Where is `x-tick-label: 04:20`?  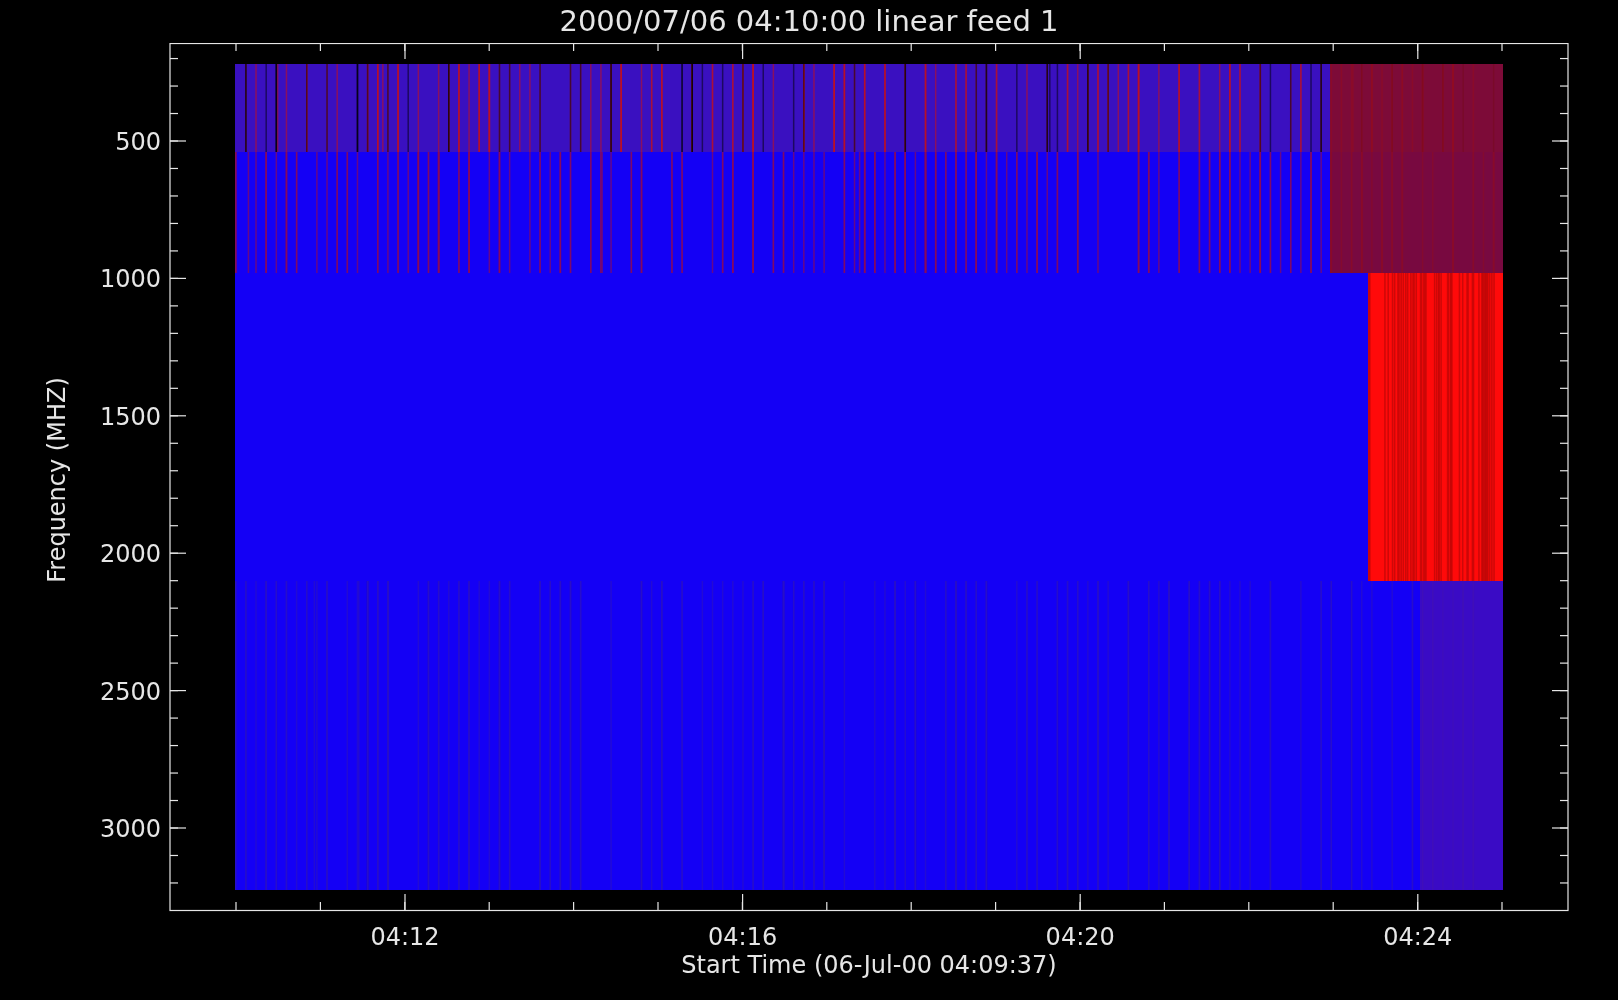
x-tick-label: 04:20 is located at coordinates (1080, 937).